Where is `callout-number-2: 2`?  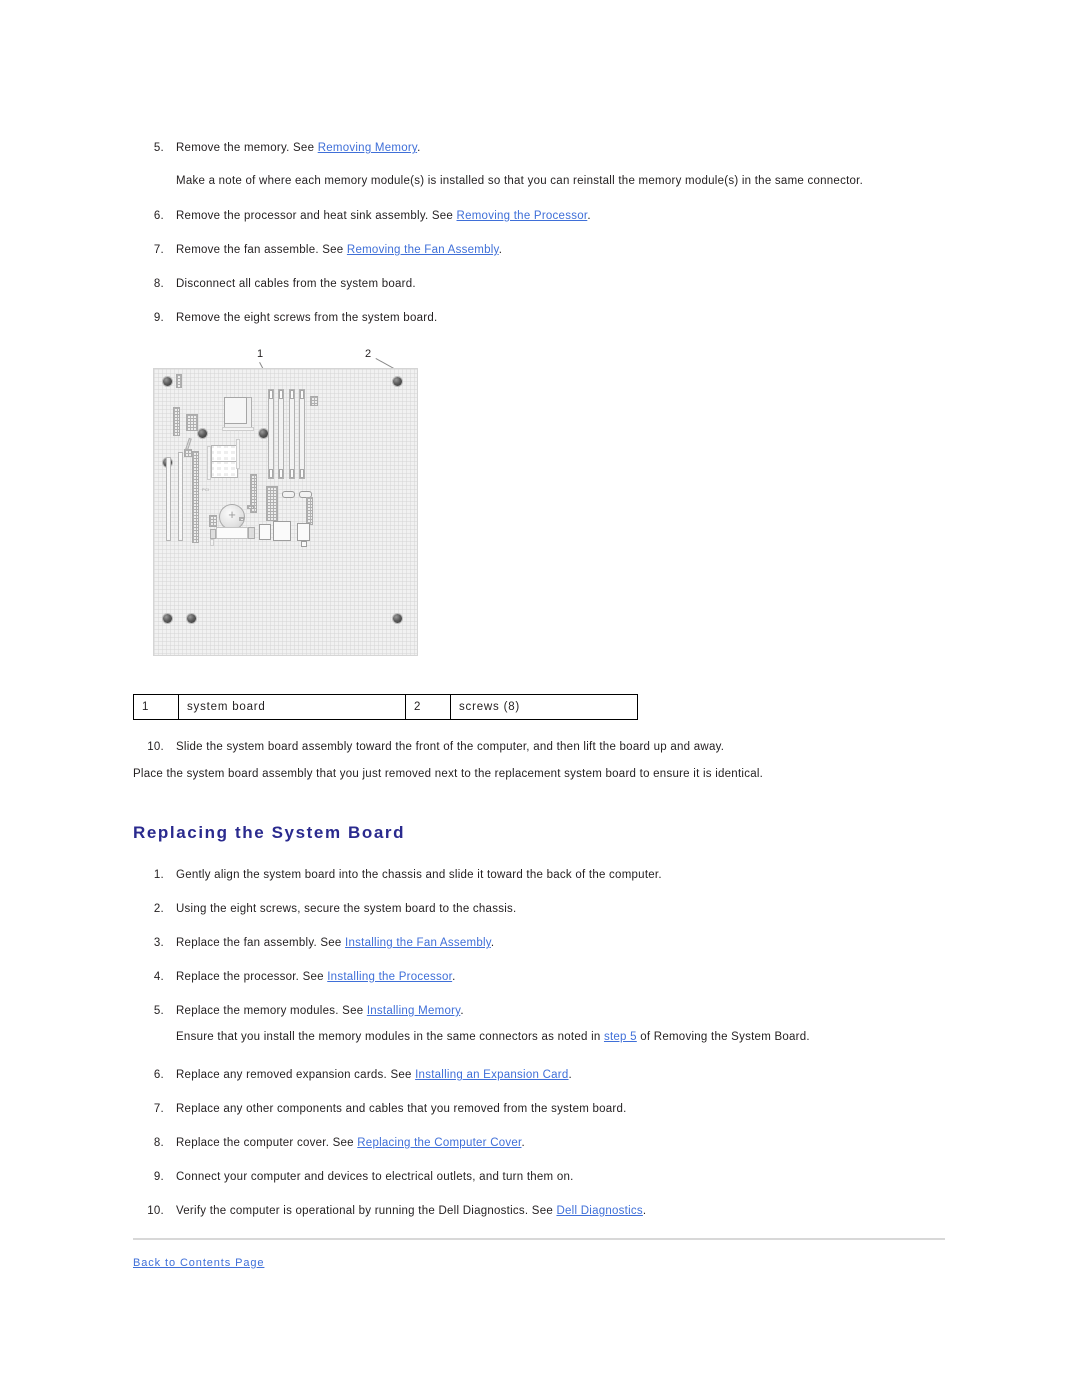 callout-number-2: 2 is located at coordinates (368, 354).